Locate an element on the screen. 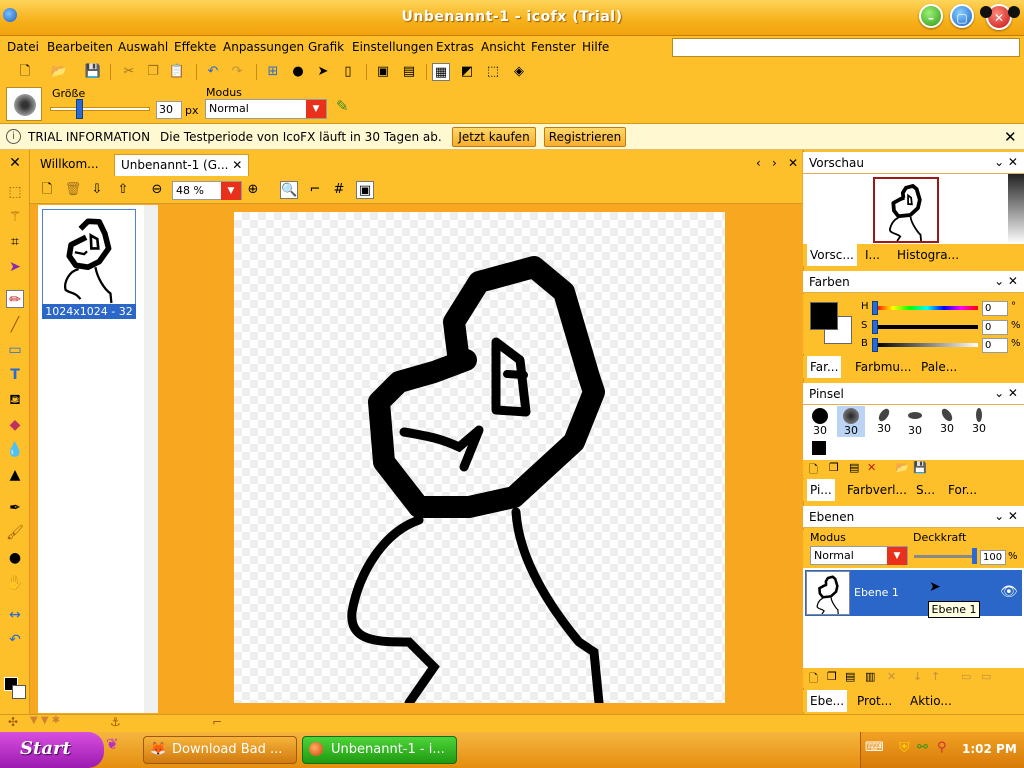 This screenshot has width=1024, height=768. tabs-next-icon: › is located at coordinates (774, 163).